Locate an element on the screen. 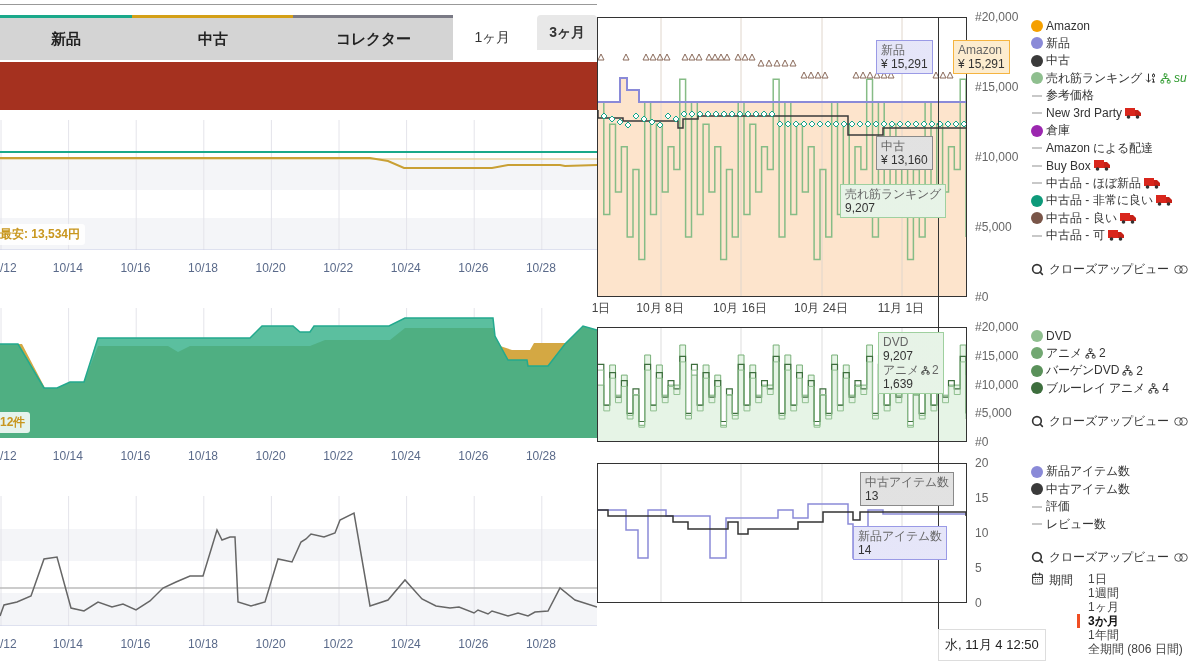  legend-label: 新品アイテム数 is located at coordinates (1088, 472).